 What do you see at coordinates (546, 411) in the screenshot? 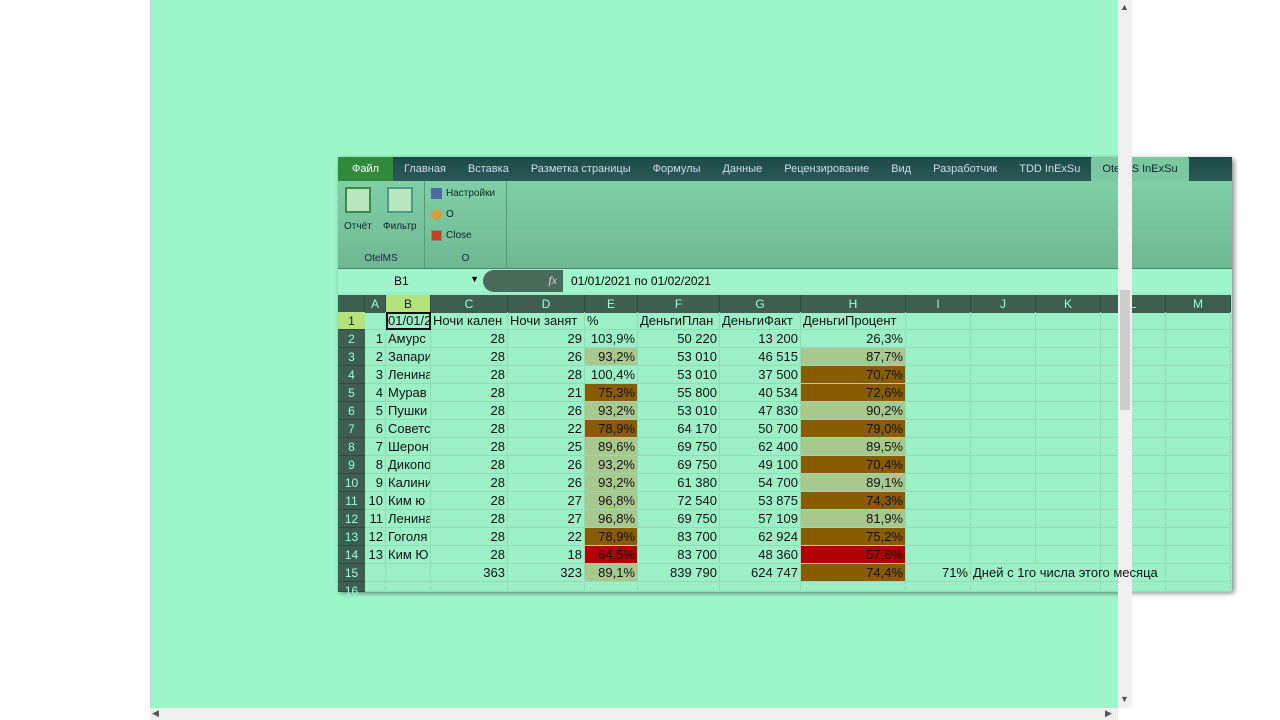
I see `table-cell: 26` at bounding box center [546, 411].